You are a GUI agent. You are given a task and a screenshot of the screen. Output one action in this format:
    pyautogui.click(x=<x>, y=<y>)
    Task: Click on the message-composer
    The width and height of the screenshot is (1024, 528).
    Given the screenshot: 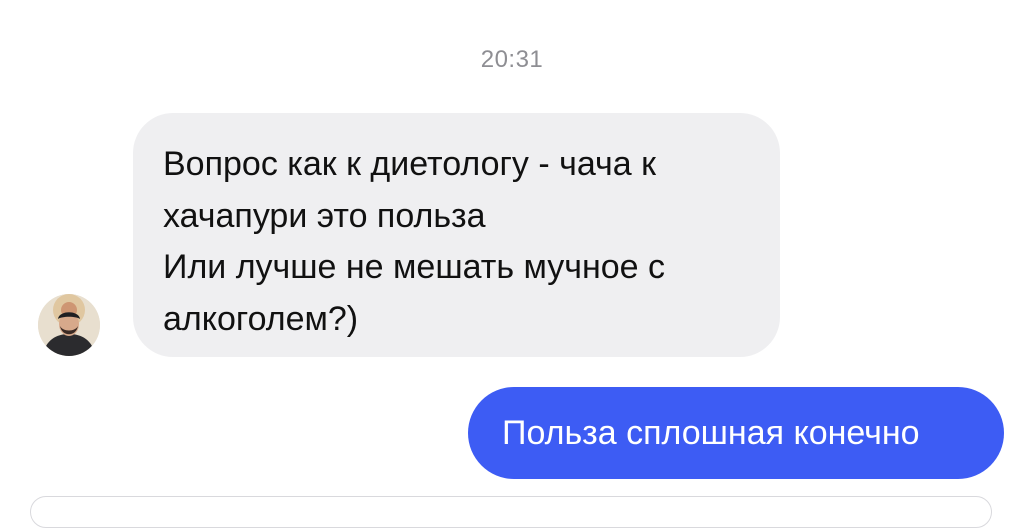 What is the action you would take?
    pyautogui.click(x=511, y=512)
    